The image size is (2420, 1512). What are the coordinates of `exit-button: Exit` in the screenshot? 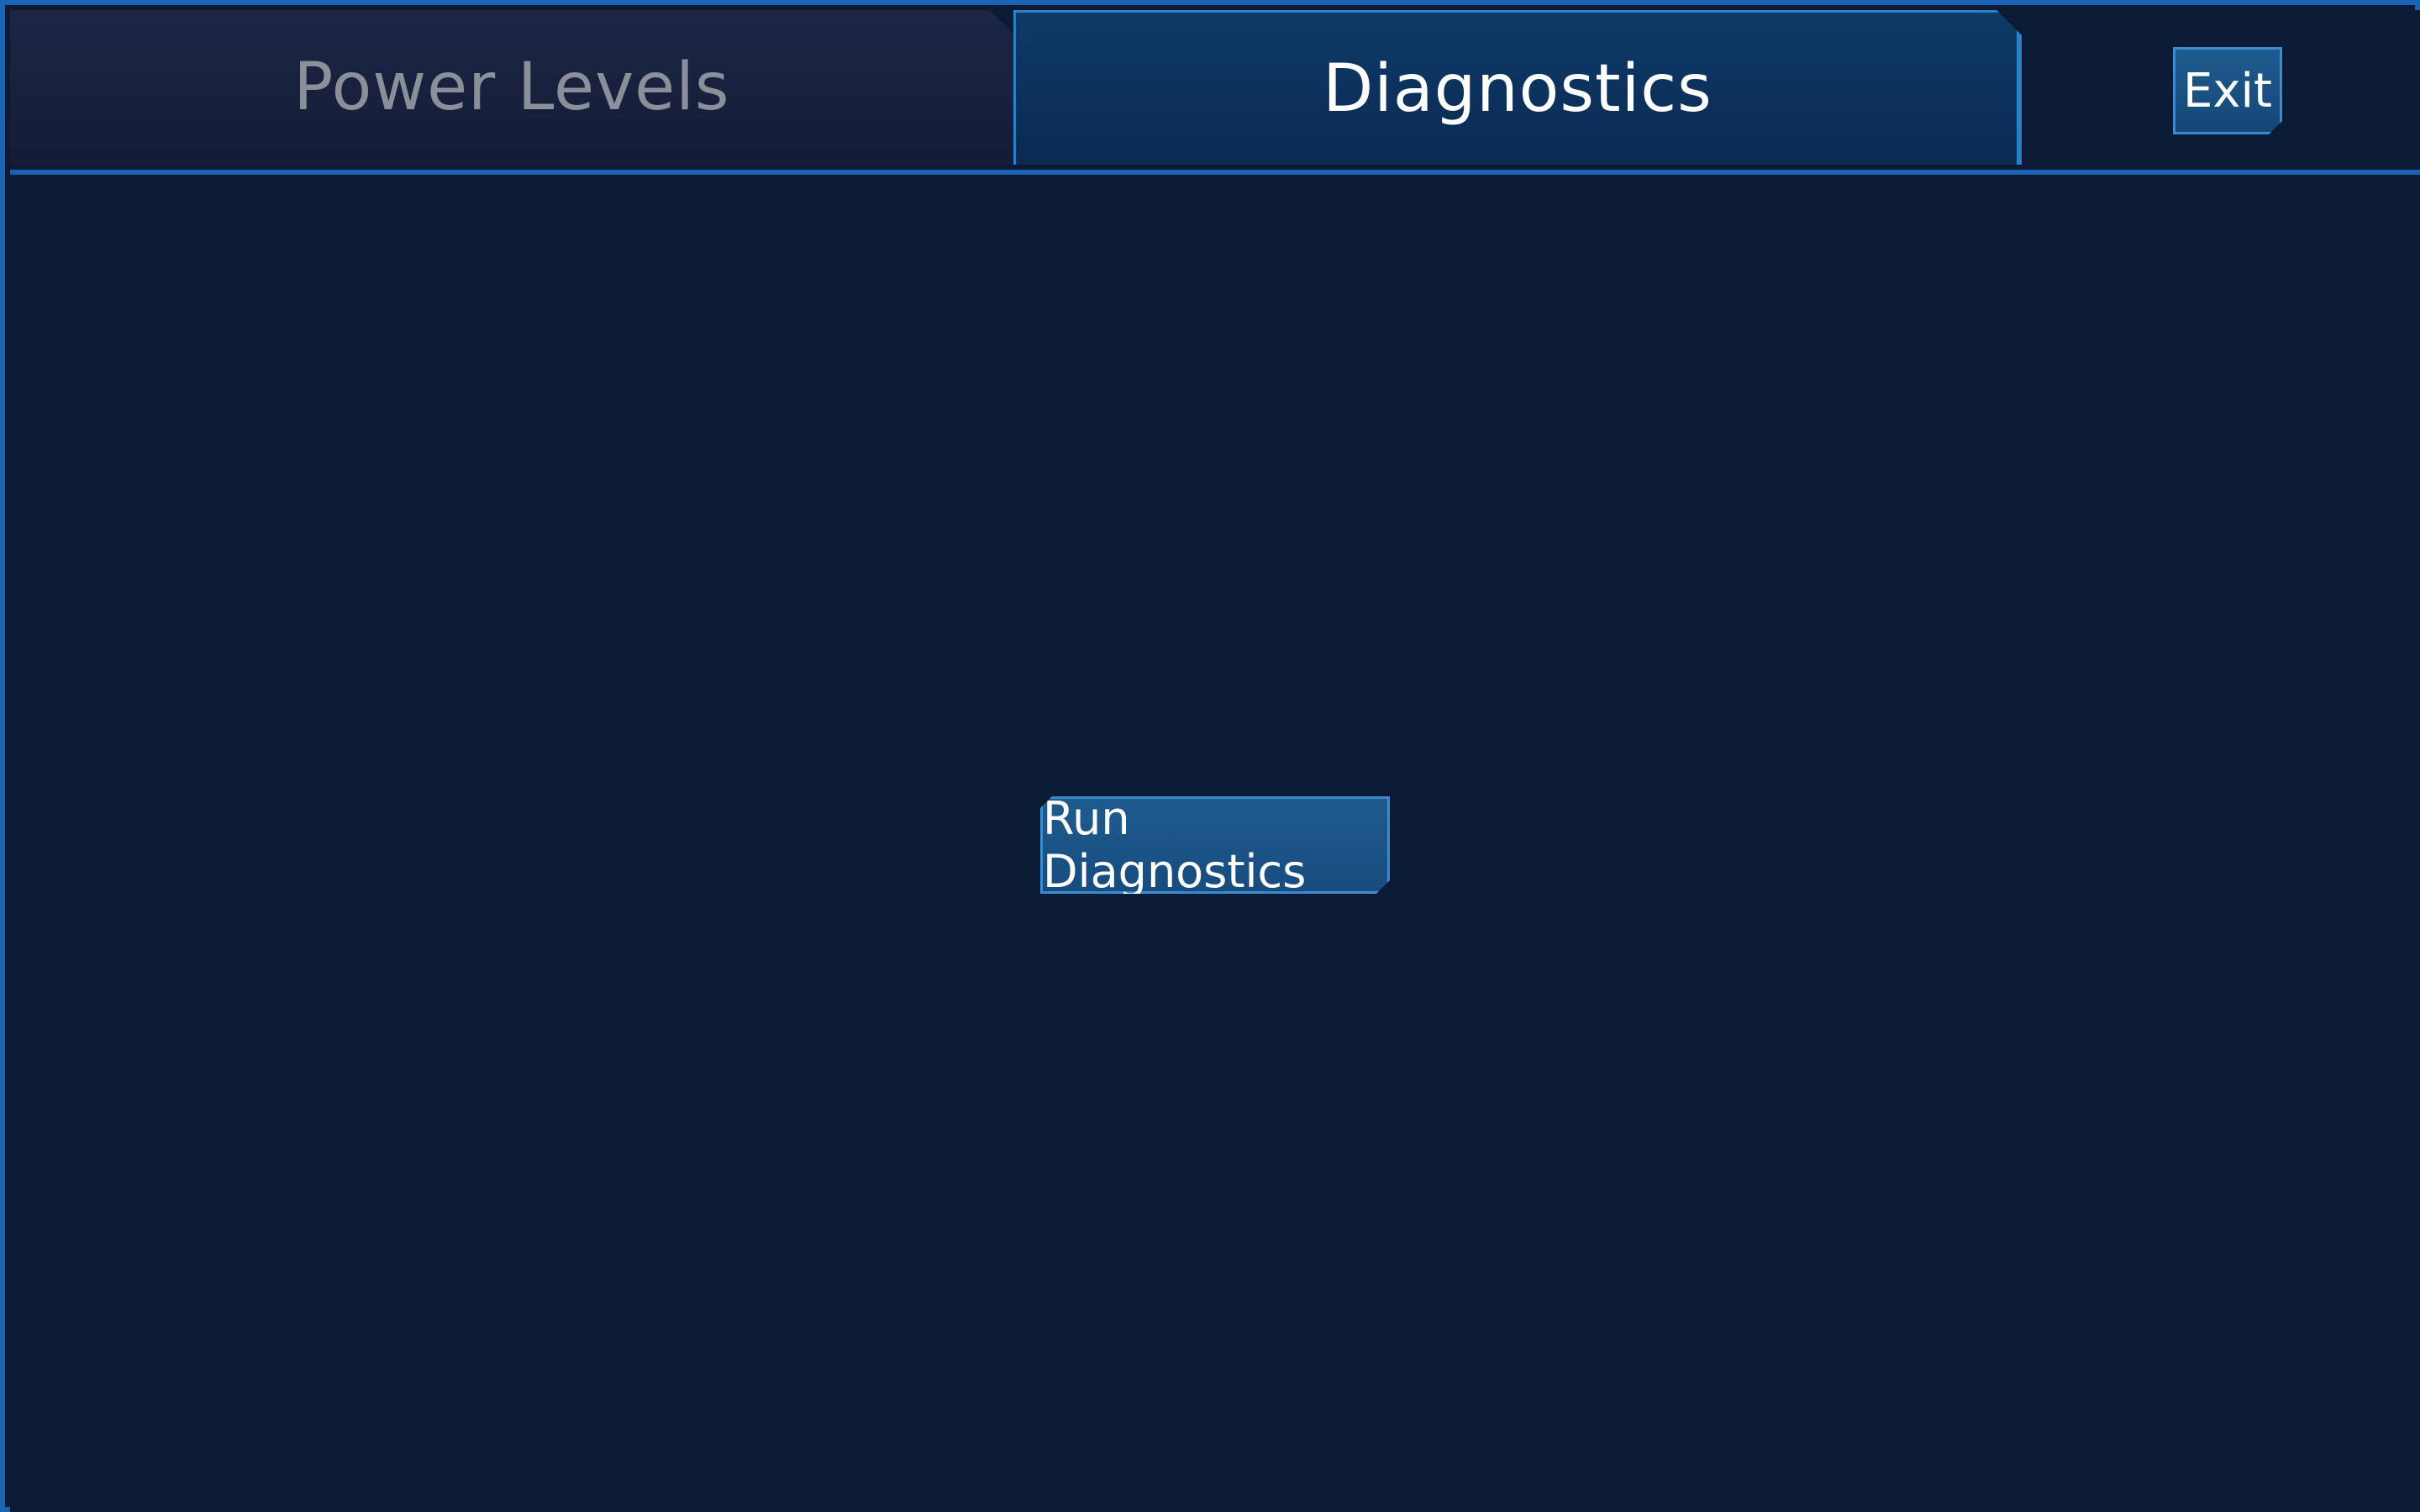 It's located at (2227, 90).